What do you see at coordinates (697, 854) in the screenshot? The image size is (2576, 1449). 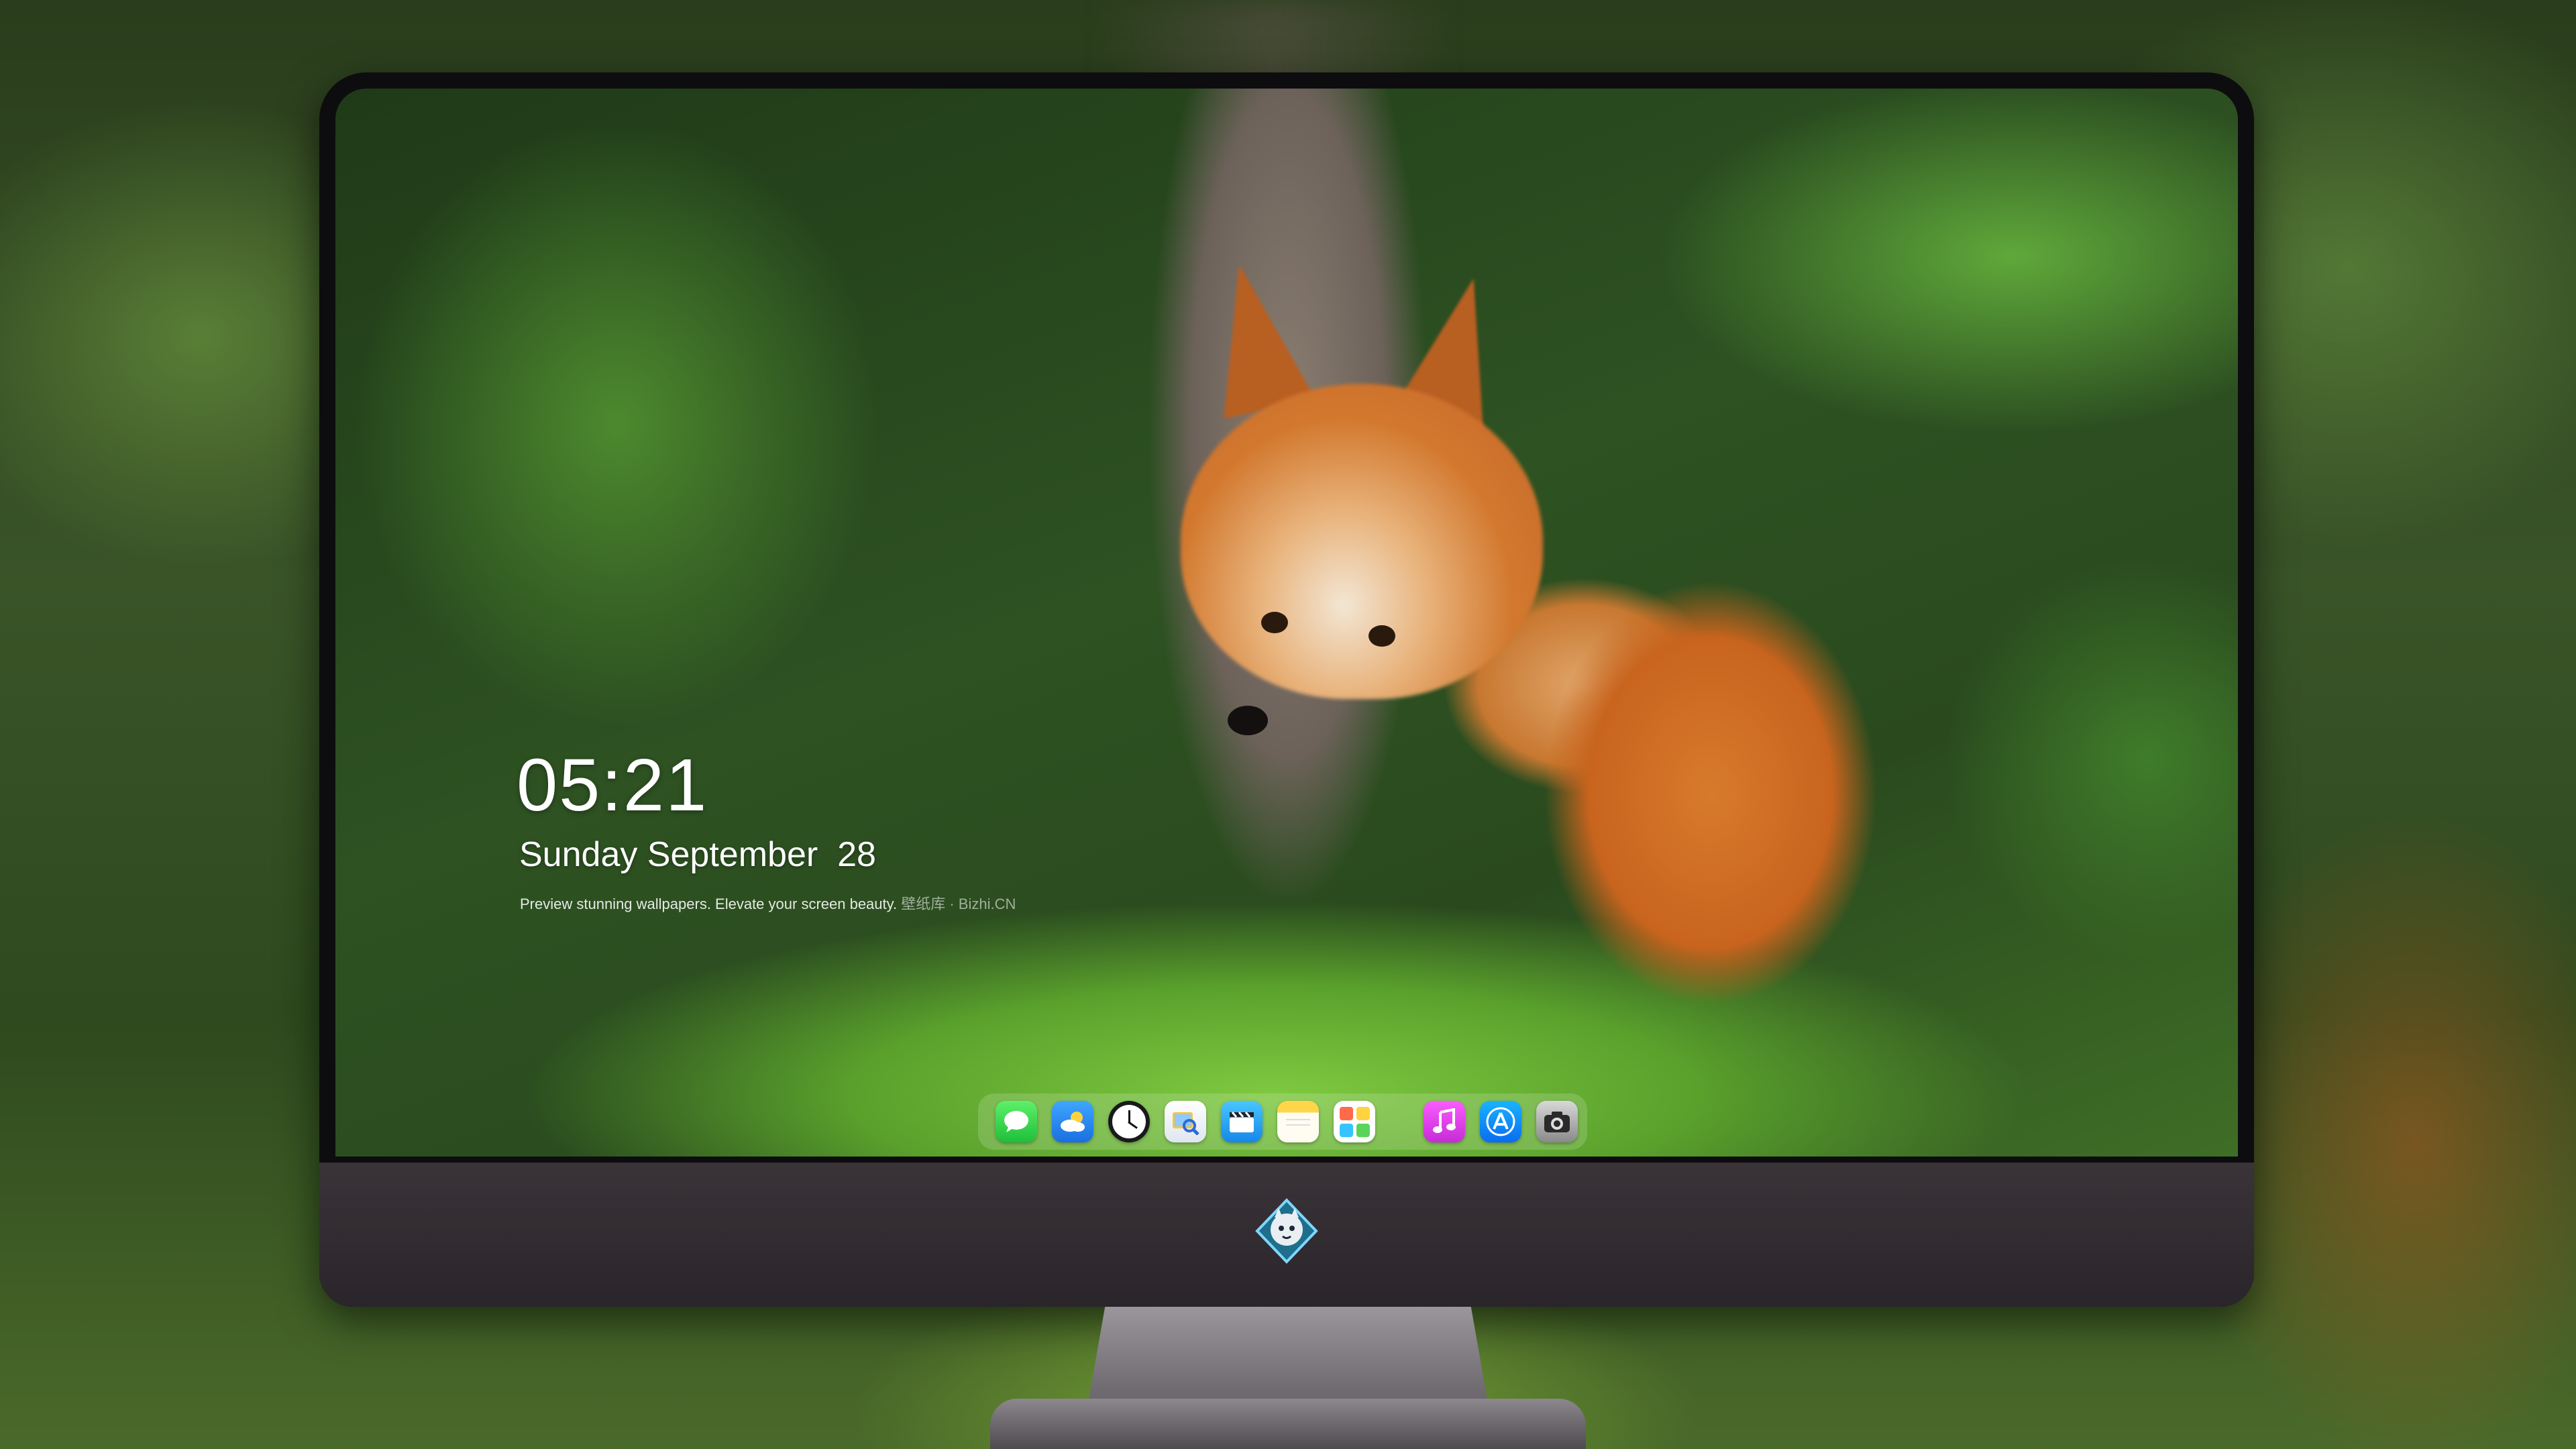 I see `lockscreen-date: Sunday September 28` at bounding box center [697, 854].